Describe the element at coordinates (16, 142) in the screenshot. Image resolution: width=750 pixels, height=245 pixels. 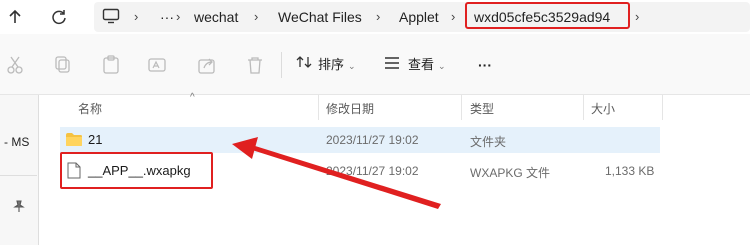
I see `sidebar-clipped-item: - MS` at that location.